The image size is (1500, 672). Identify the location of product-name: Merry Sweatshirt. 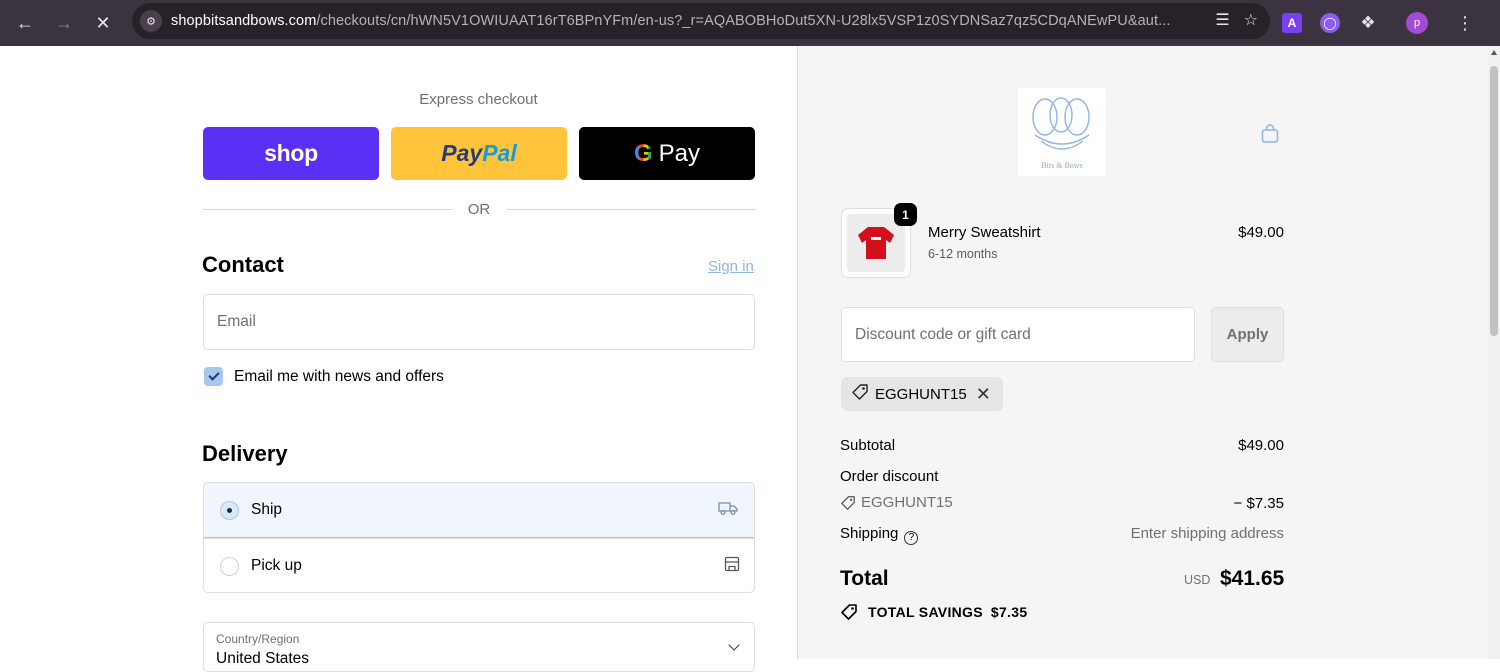
(984, 232).